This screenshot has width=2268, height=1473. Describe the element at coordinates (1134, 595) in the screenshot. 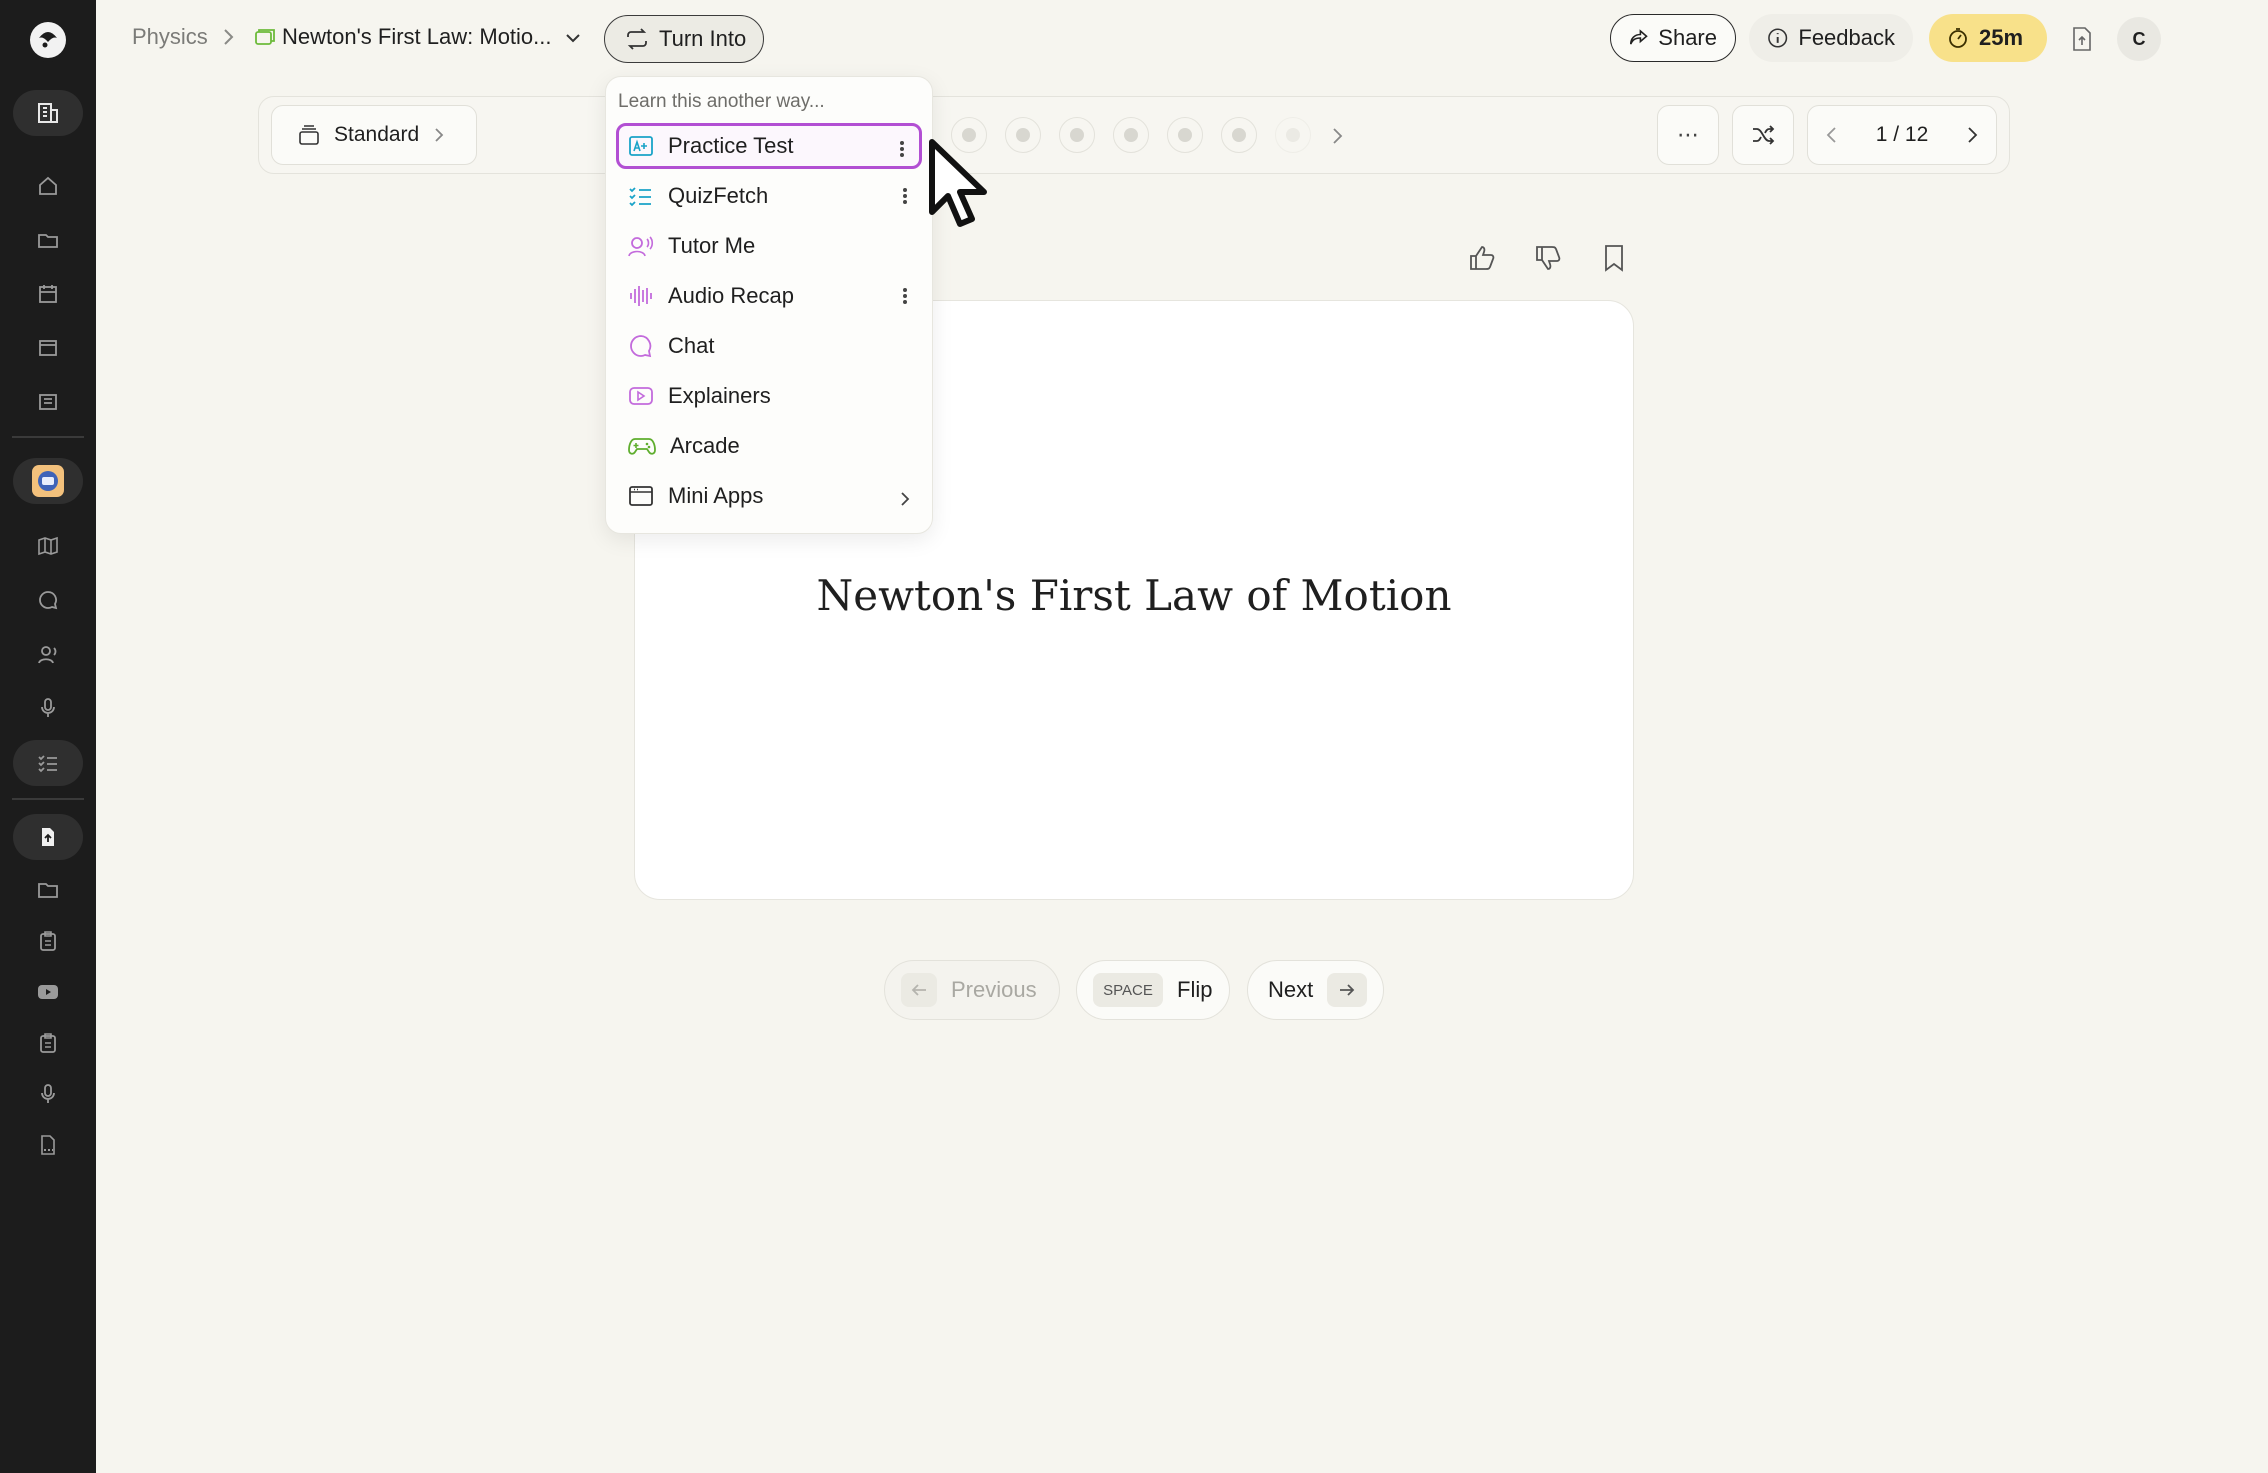

I see `flashcard-front-text: Newton's First Law of Motion` at that location.